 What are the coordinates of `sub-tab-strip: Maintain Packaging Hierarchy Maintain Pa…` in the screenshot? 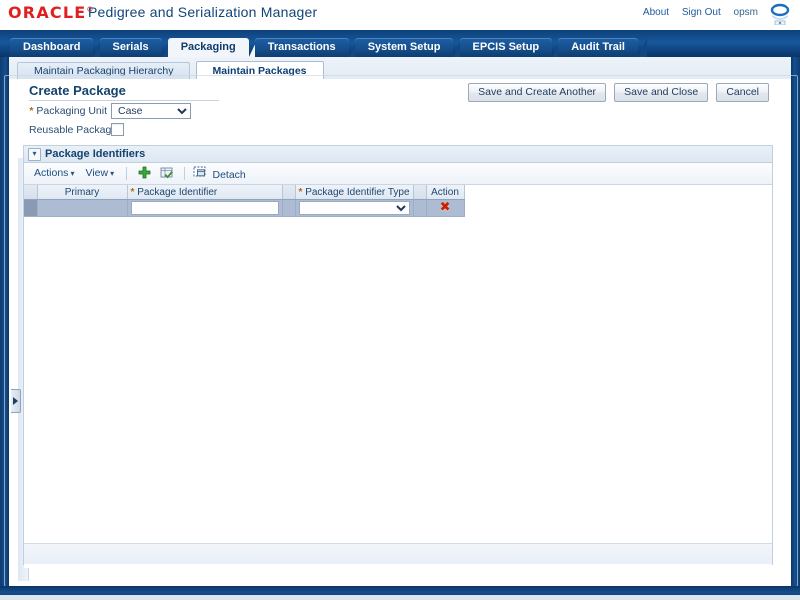 It's located at (400, 68).